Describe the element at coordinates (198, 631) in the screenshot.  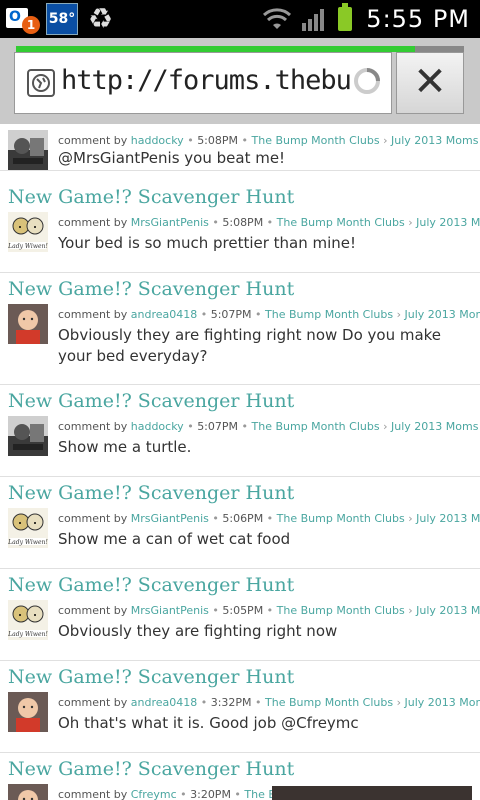
I see `post-body: Obviously they are fighting right now` at that location.